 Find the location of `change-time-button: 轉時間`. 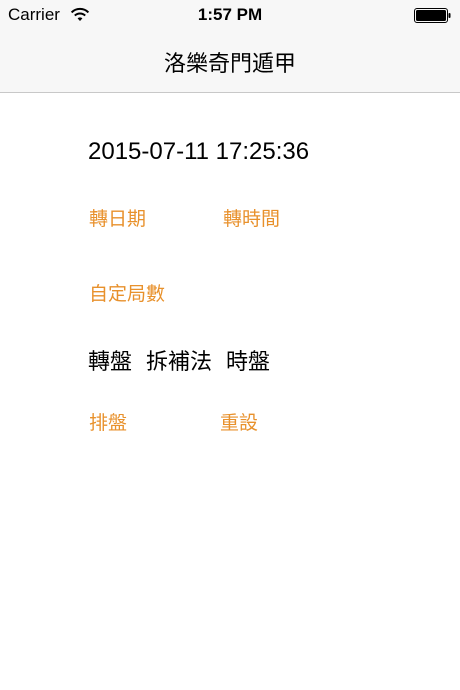

change-time-button: 轉時間 is located at coordinates (251, 217).